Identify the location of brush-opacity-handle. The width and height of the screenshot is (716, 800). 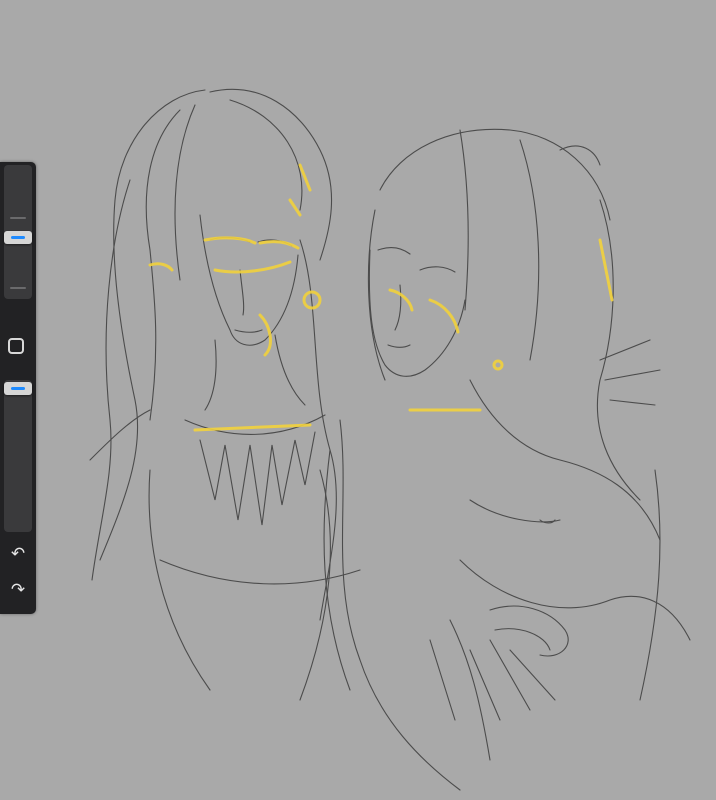
(18, 388).